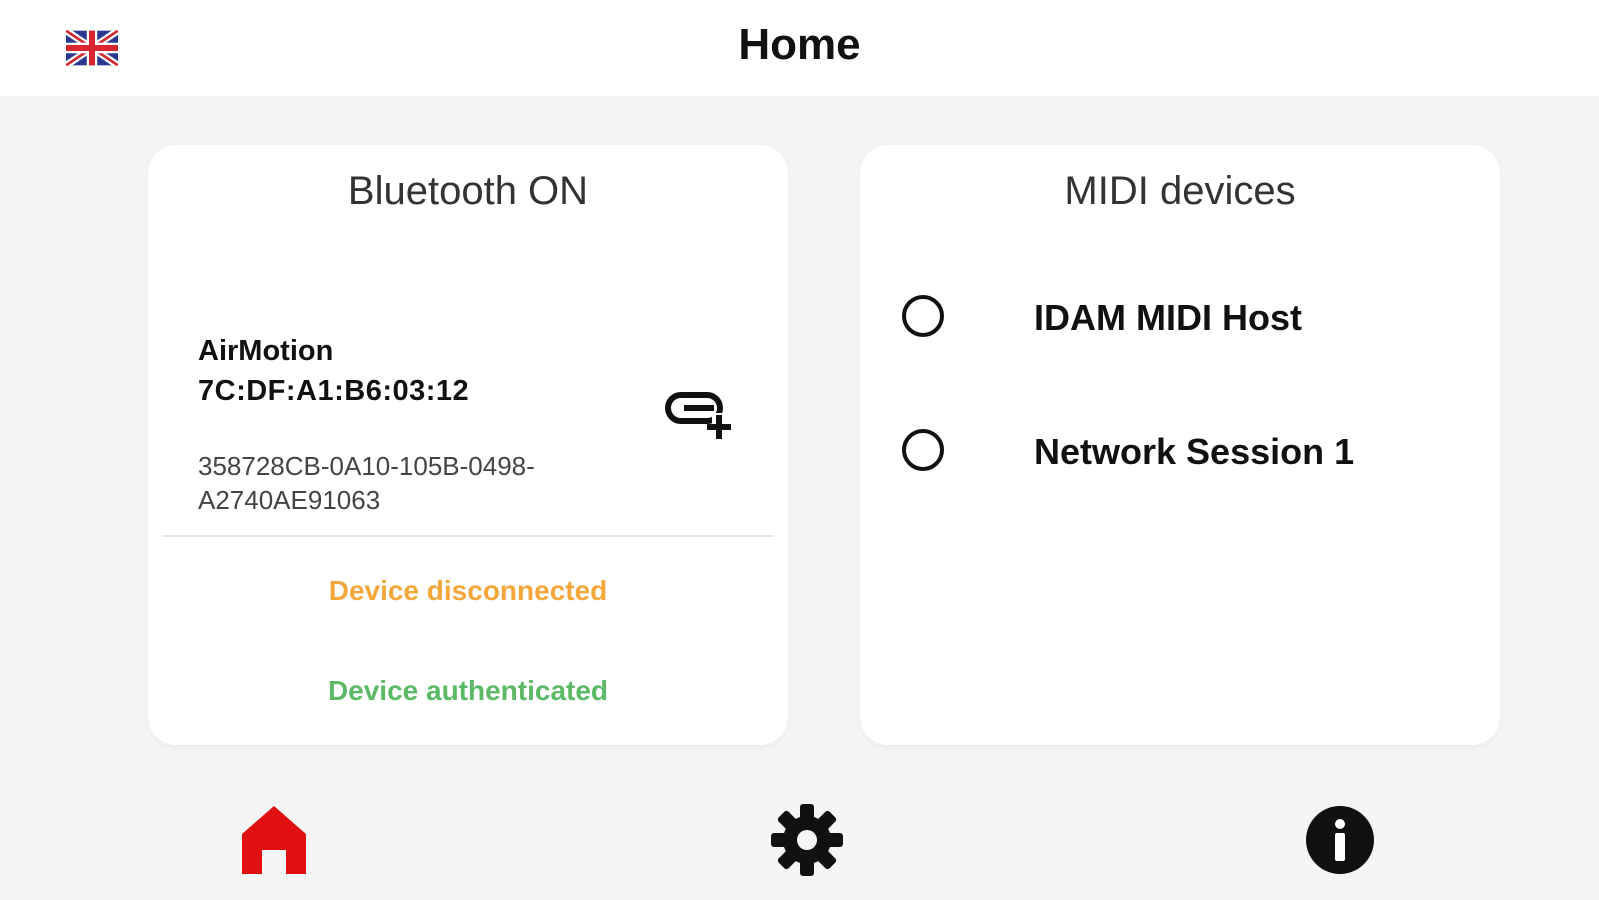 Image resolution: width=1599 pixels, height=900 pixels. I want to click on status-authenticated: Device authenticated, so click(468, 690).